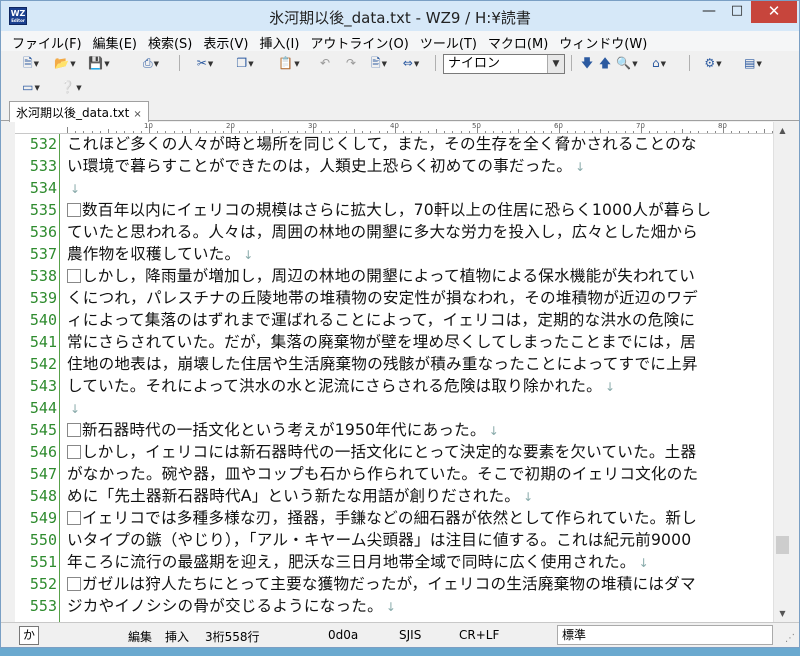 Image resolution: width=800 pixels, height=656 pixels. What do you see at coordinates (665, 635) in the screenshot?
I see `style-select: 標準` at bounding box center [665, 635].